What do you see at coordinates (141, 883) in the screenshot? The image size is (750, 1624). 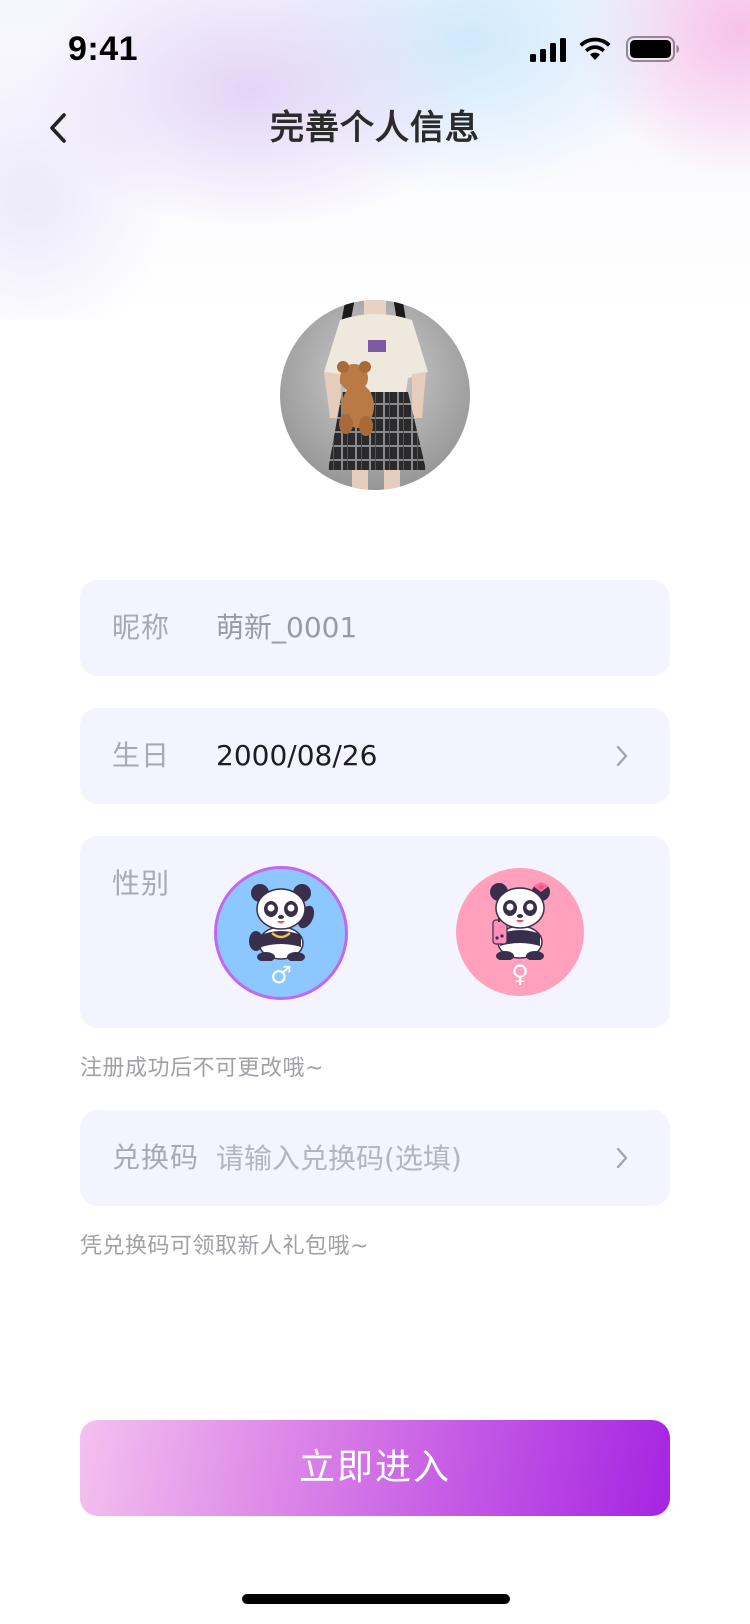 I see `gender-label: 性别` at bounding box center [141, 883].